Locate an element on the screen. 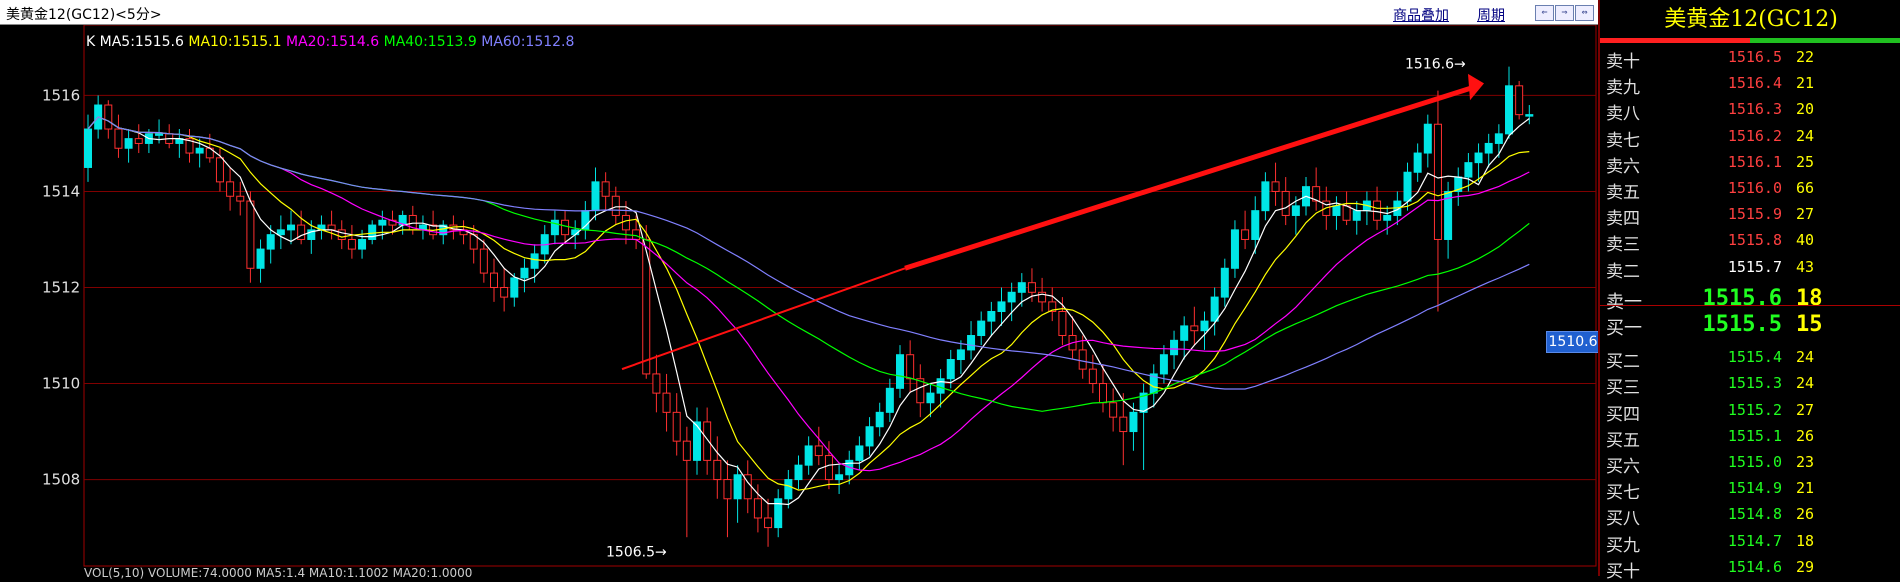  ask-row: 卖三 1515.8 40 is located at coordinates (1750, 241).